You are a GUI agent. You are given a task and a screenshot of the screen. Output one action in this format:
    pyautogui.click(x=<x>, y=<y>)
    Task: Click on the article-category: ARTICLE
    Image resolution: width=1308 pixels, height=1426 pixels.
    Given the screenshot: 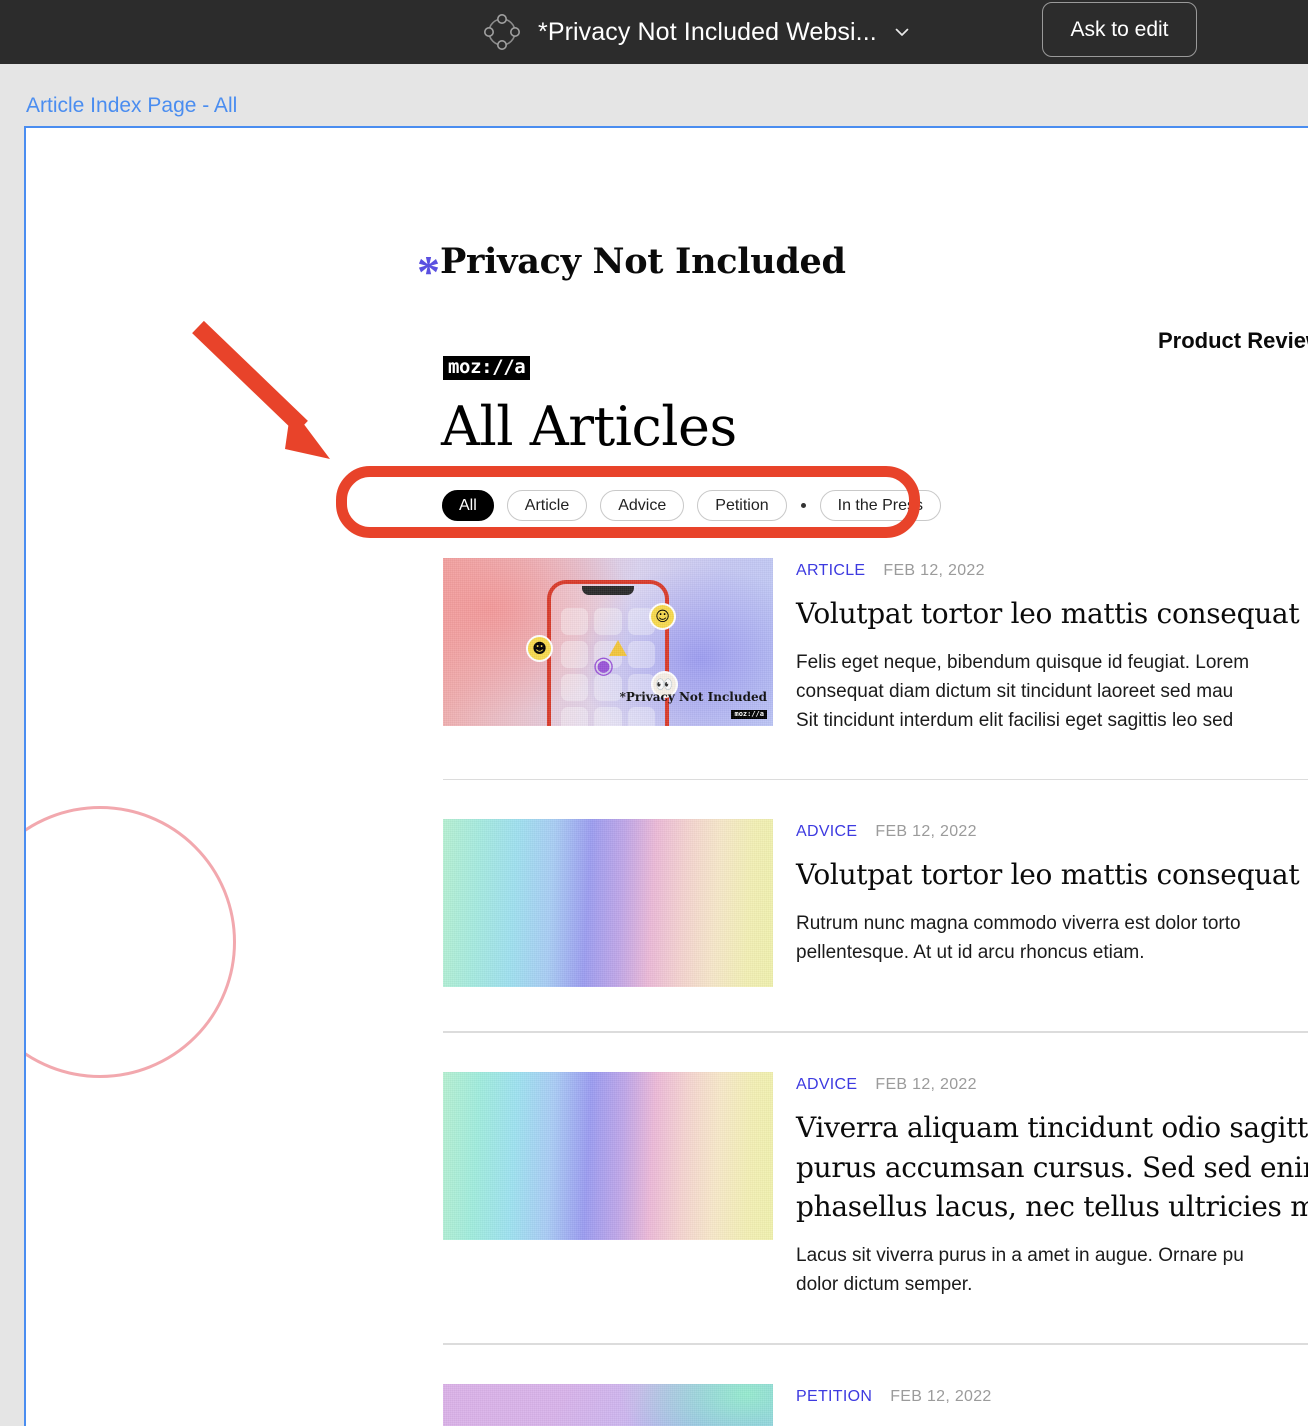 What is the action you would take?
    pyautogui.click(x=830, y=571)
    